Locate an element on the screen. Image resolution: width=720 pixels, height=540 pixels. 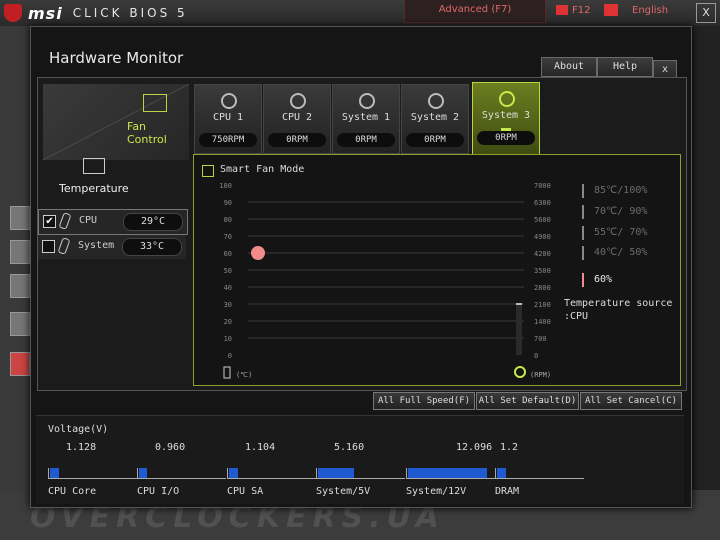
y-tick-right: 1400 is located at coordinates (542, 322).